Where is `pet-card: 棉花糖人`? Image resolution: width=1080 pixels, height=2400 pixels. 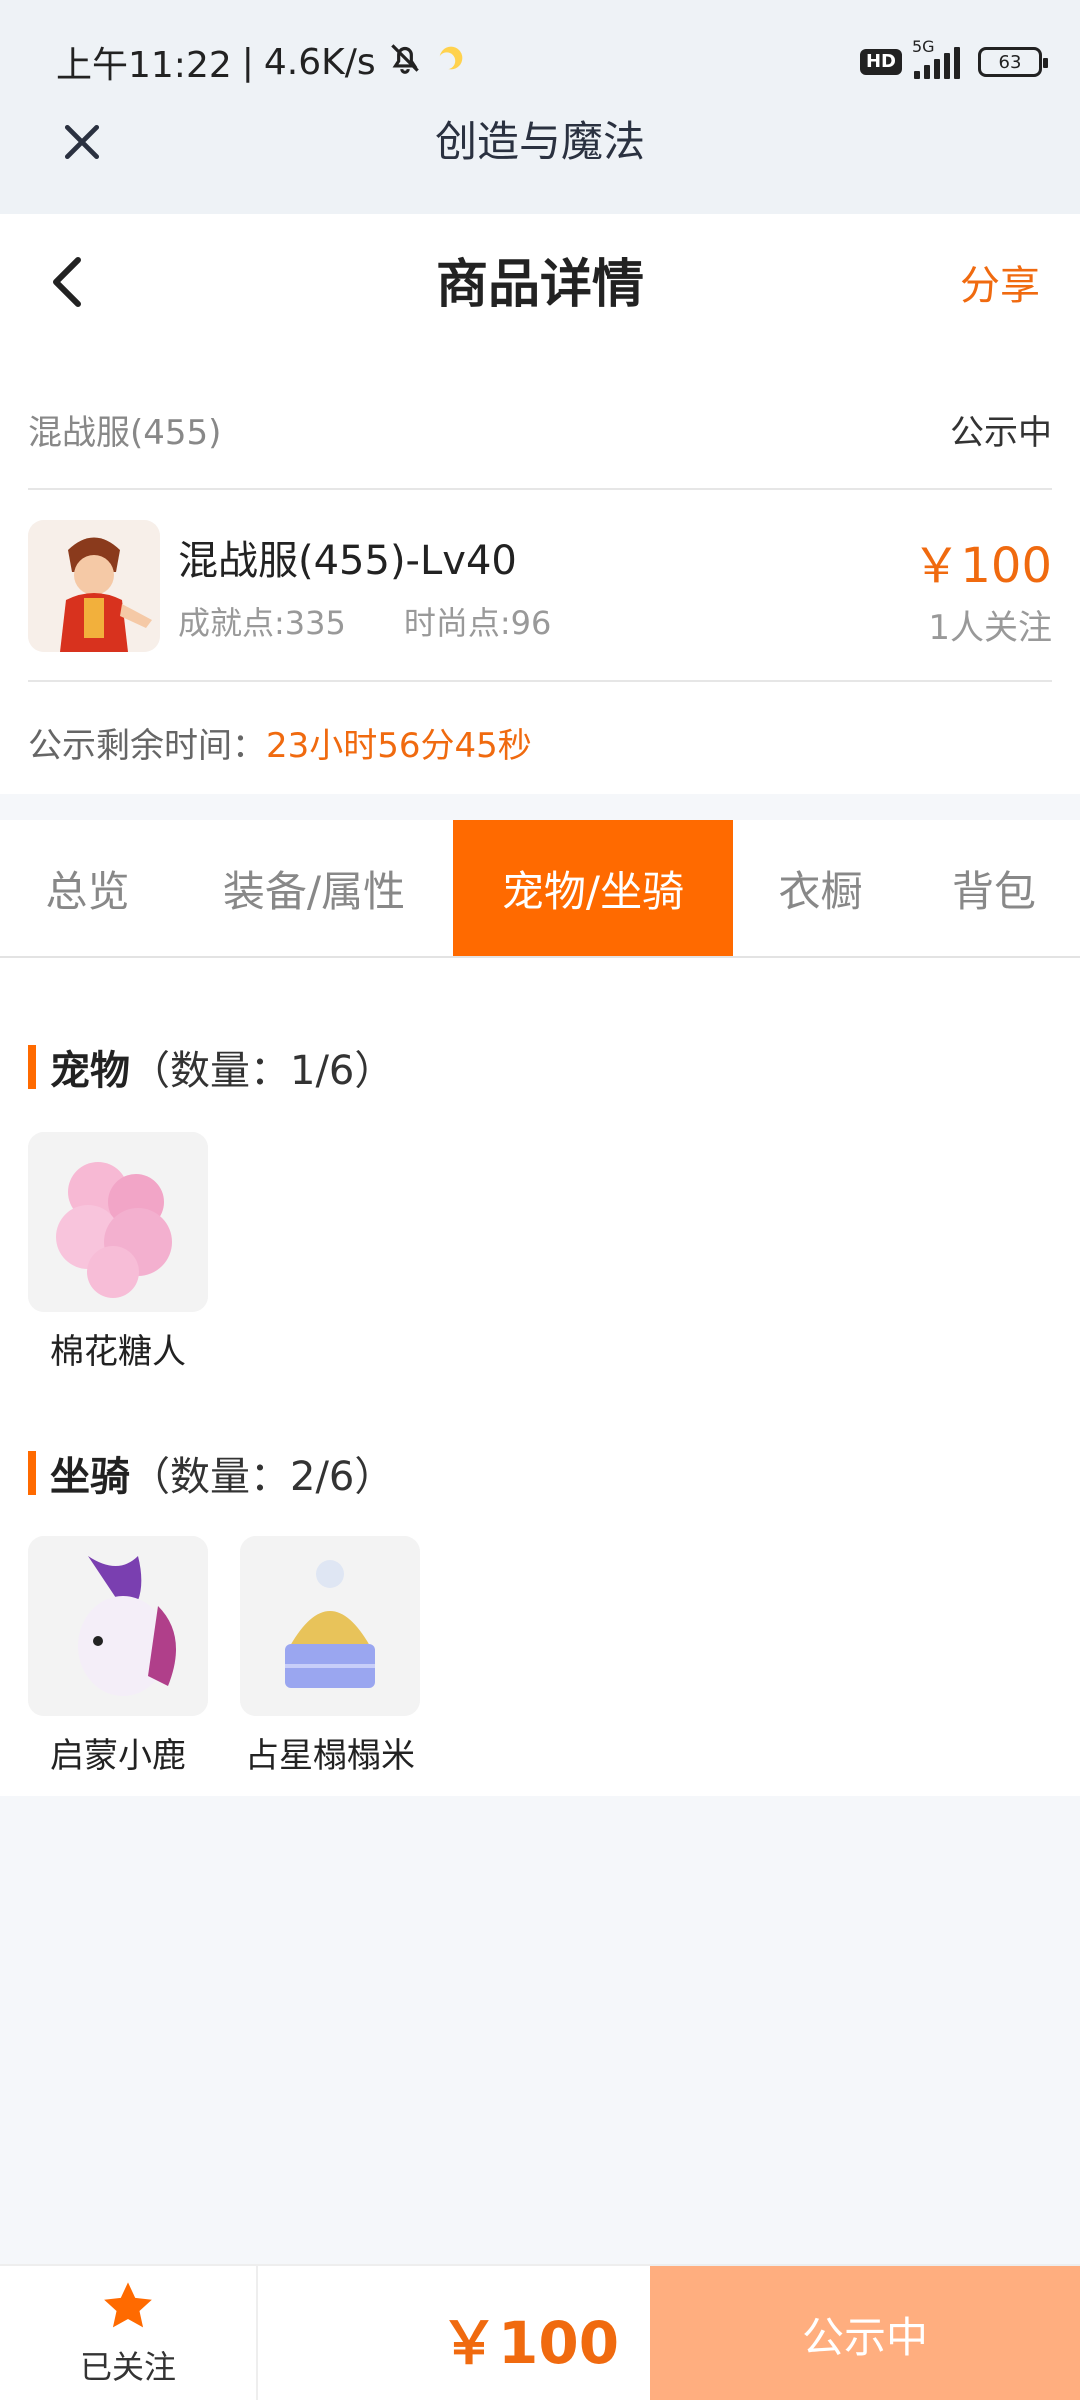 pet-card: 棉花糖人 is located at coordinates (118, 1252).